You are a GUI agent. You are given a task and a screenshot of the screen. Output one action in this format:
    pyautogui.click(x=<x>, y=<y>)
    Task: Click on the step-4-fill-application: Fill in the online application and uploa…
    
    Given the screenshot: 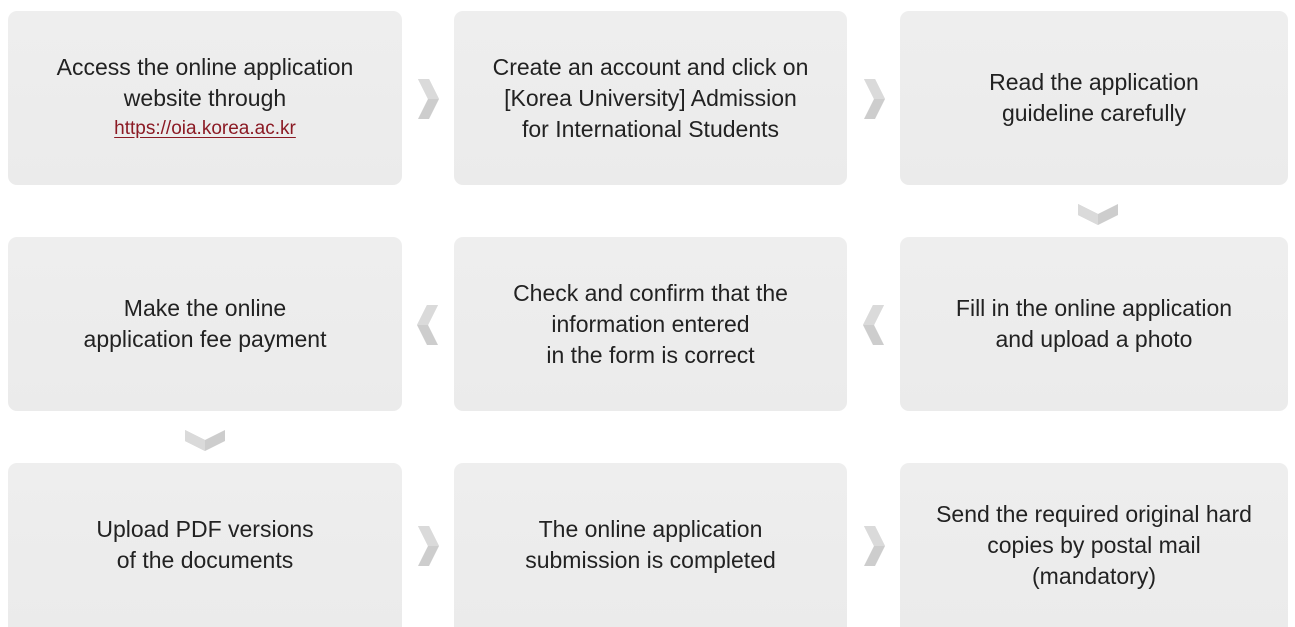 What is the action you would take?
    pyautogui.click(x=1094, y=324)
    